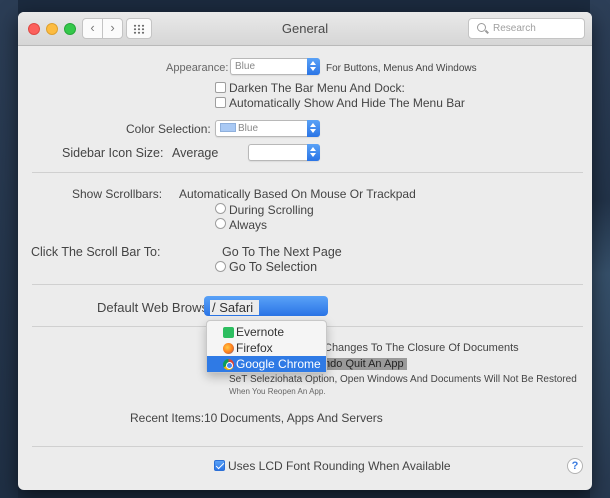 The height and width of the screenshot is (498, 610). Describe the element at coordinates (210, 418) in the screenshot. I see `recent-items-value: 10` at that location.